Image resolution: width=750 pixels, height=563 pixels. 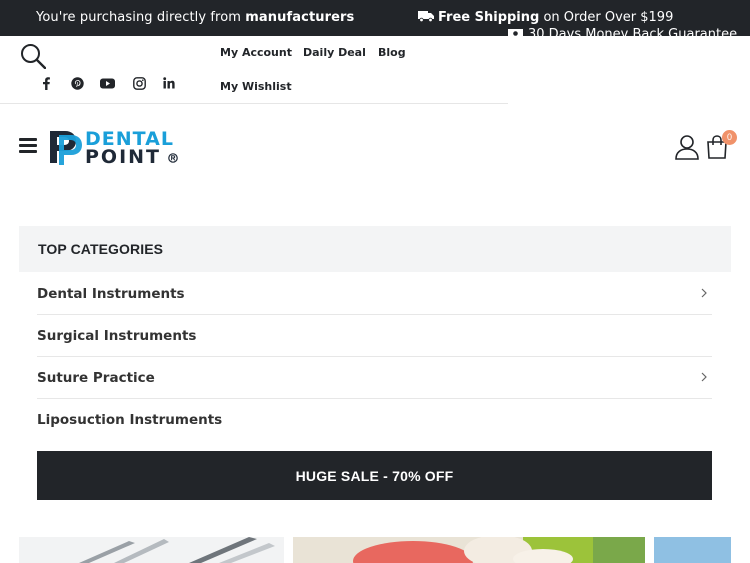 What do you see at coordinates (374, 378) in the screenshot?
I see `category-item-suture-practice: Suture Practice` at bounding box center [374, 378].